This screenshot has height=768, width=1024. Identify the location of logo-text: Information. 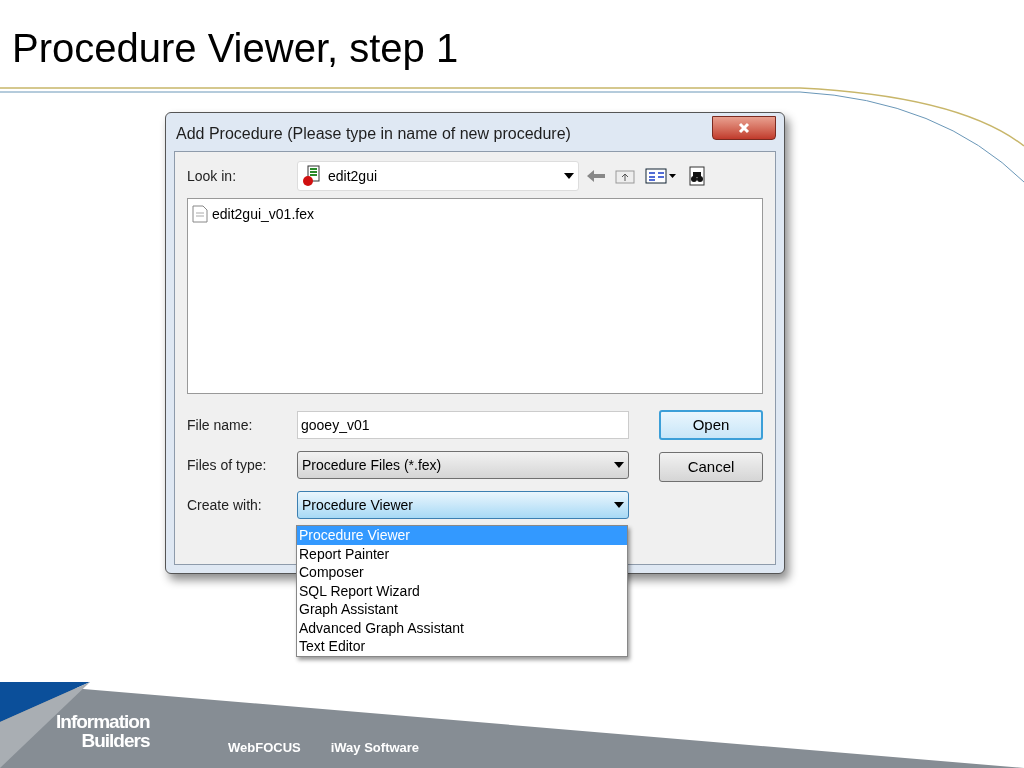
(103, 721).